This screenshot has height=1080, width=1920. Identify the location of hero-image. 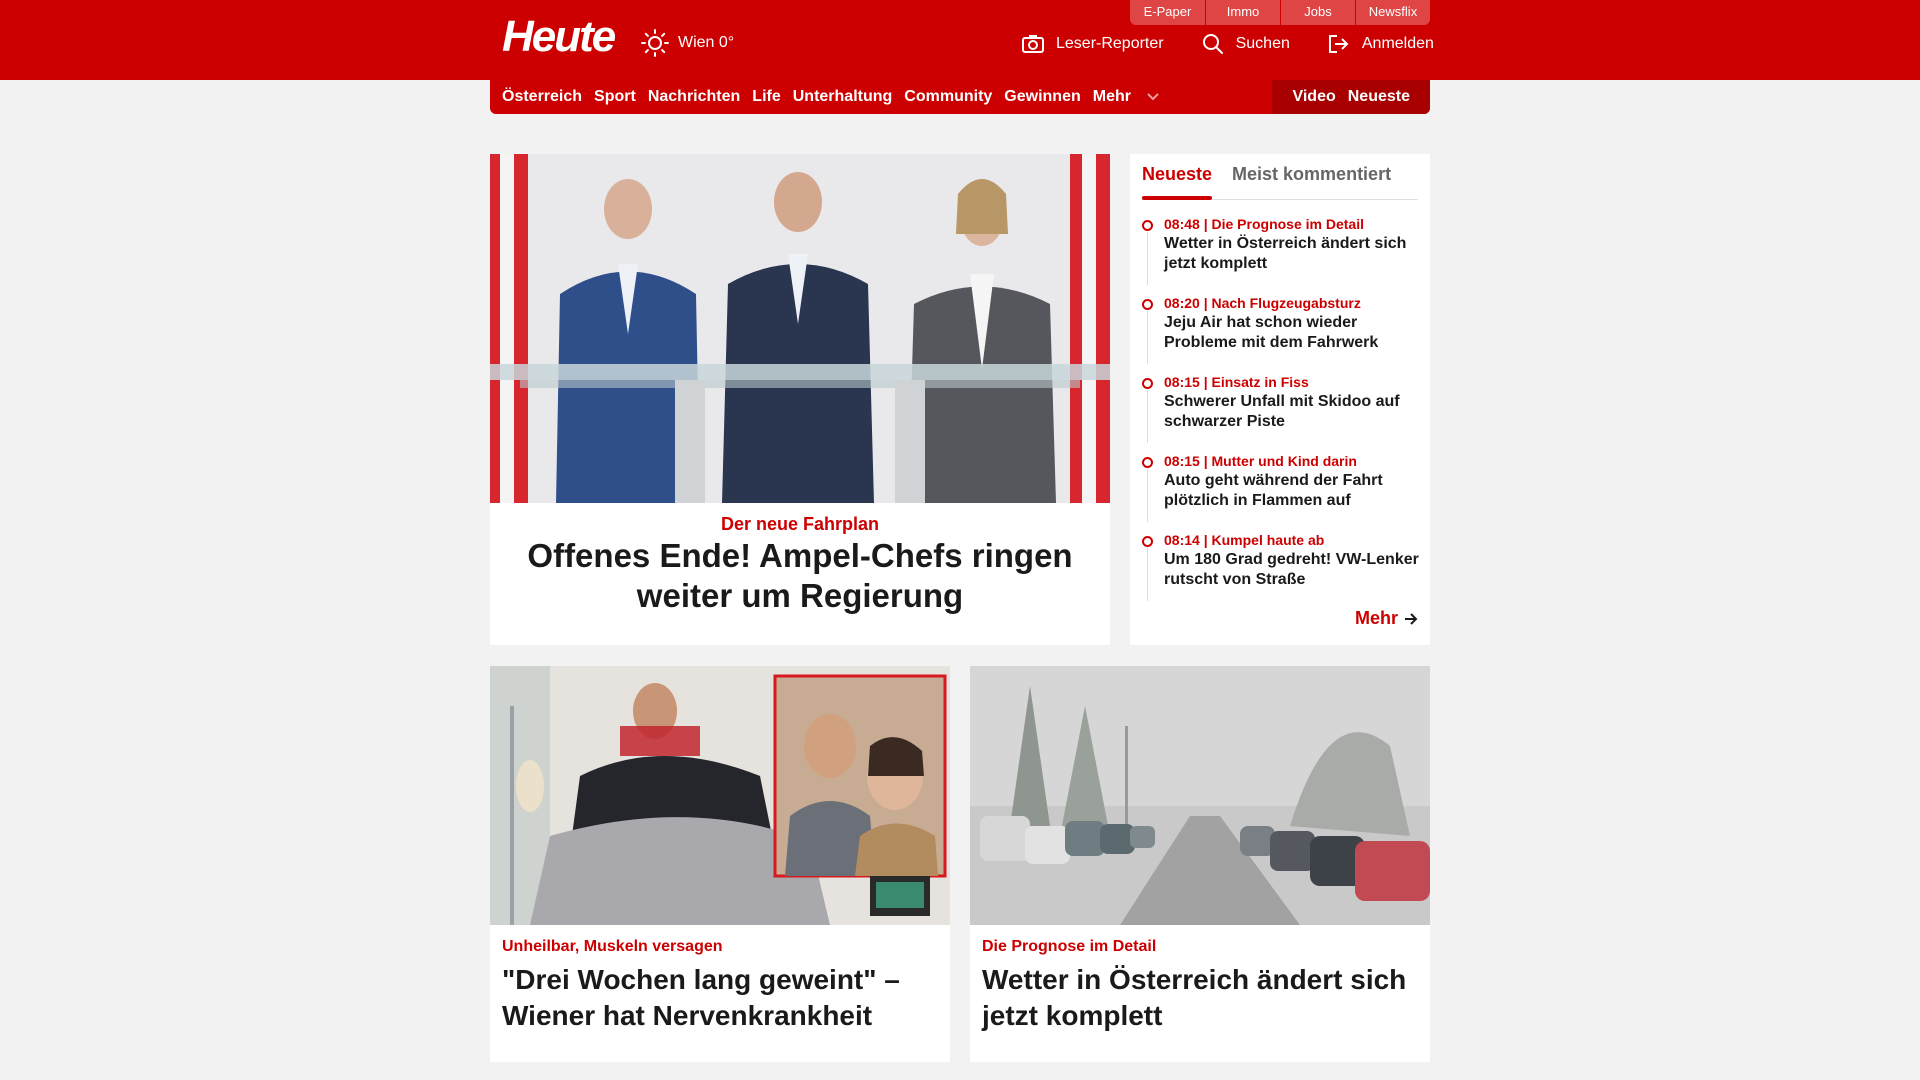
(800, 328).